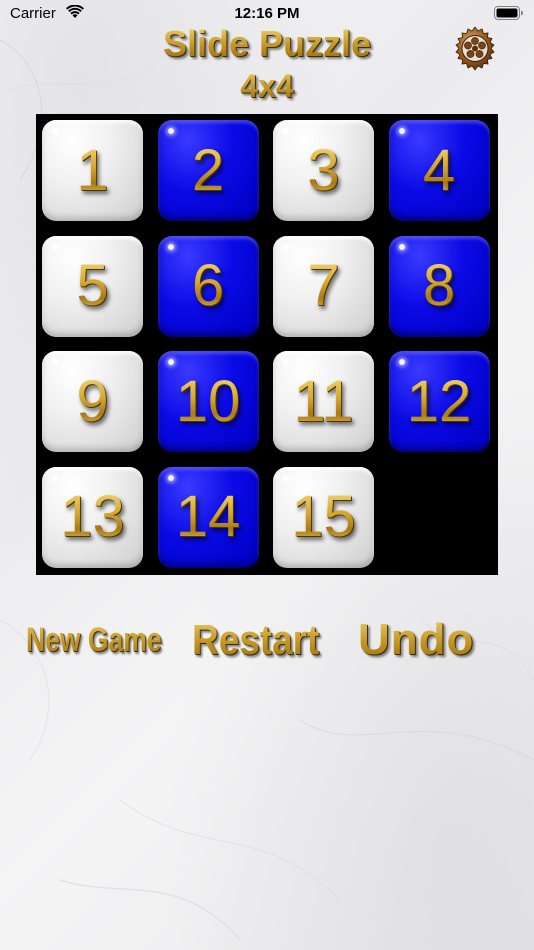 The height and width of the screenshot is (950, 534). I want to click on puzzle-tile: 6, so click(208, 286).